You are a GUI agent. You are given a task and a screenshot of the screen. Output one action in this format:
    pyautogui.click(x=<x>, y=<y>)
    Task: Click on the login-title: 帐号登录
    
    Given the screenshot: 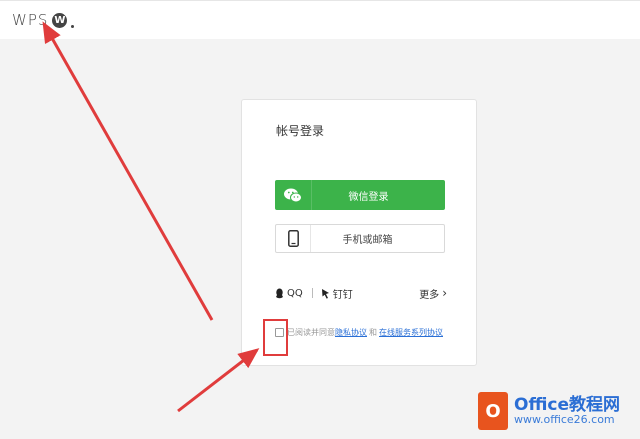 What is the action you would take?
    pyautogui.click(x=300, y=131)
    